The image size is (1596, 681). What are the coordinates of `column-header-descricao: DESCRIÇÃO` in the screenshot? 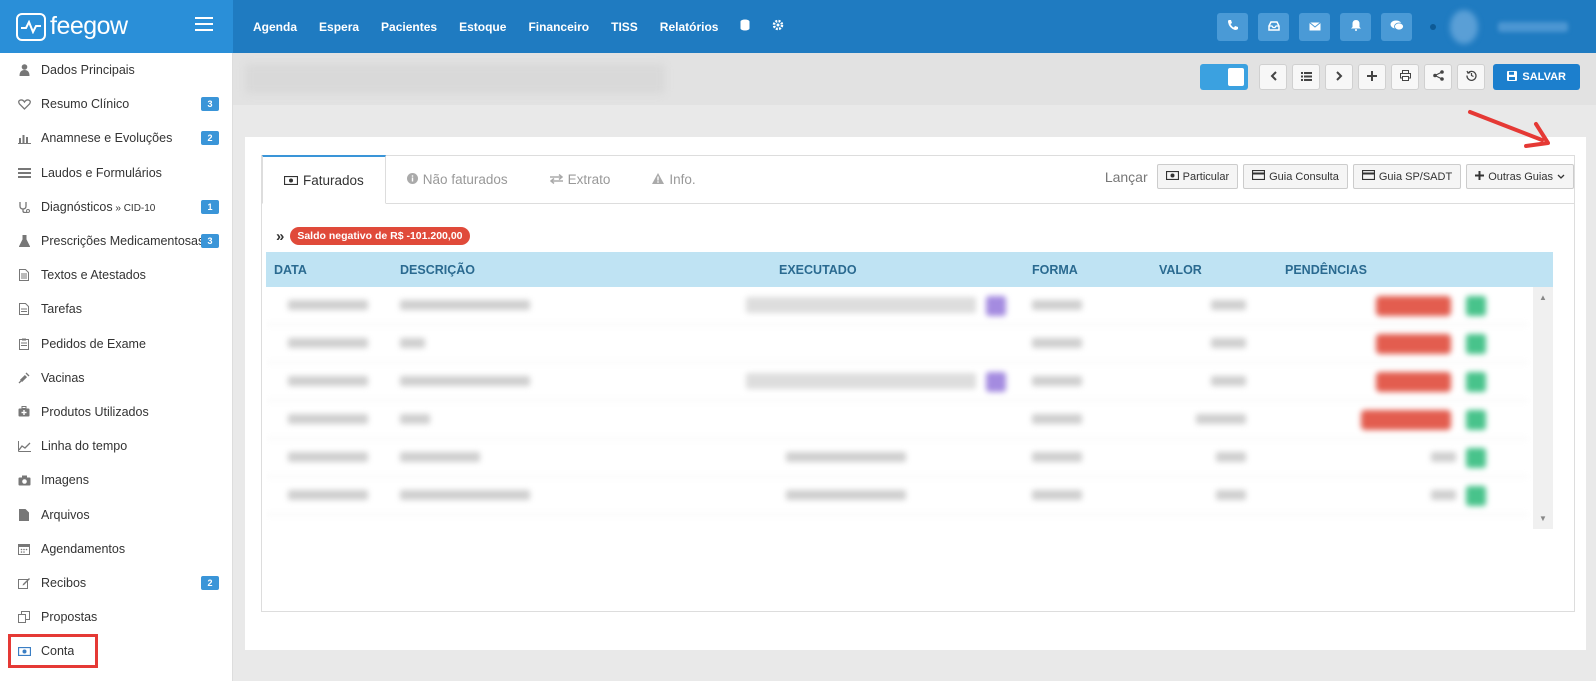 It's located at (438, 269).